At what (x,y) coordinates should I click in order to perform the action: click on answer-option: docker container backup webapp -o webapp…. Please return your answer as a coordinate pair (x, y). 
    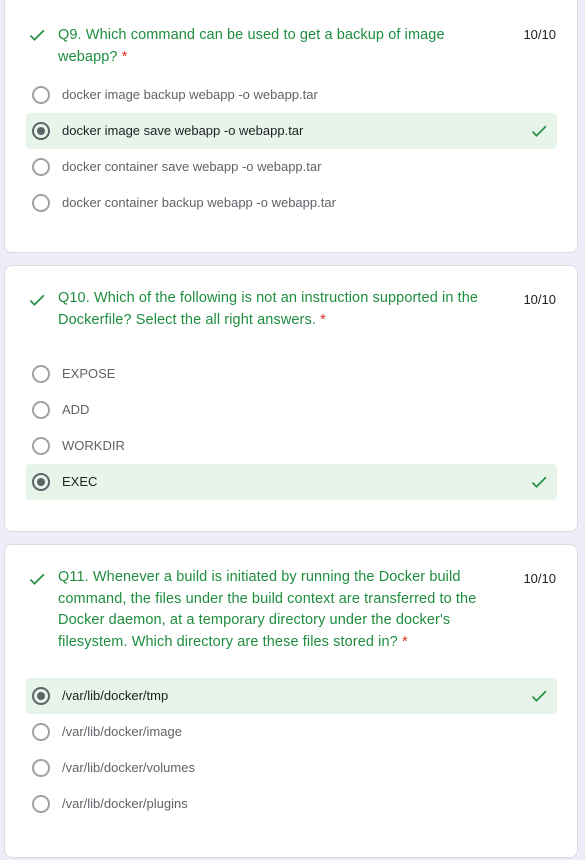
    Looking at the image, I should click on (291, 203).